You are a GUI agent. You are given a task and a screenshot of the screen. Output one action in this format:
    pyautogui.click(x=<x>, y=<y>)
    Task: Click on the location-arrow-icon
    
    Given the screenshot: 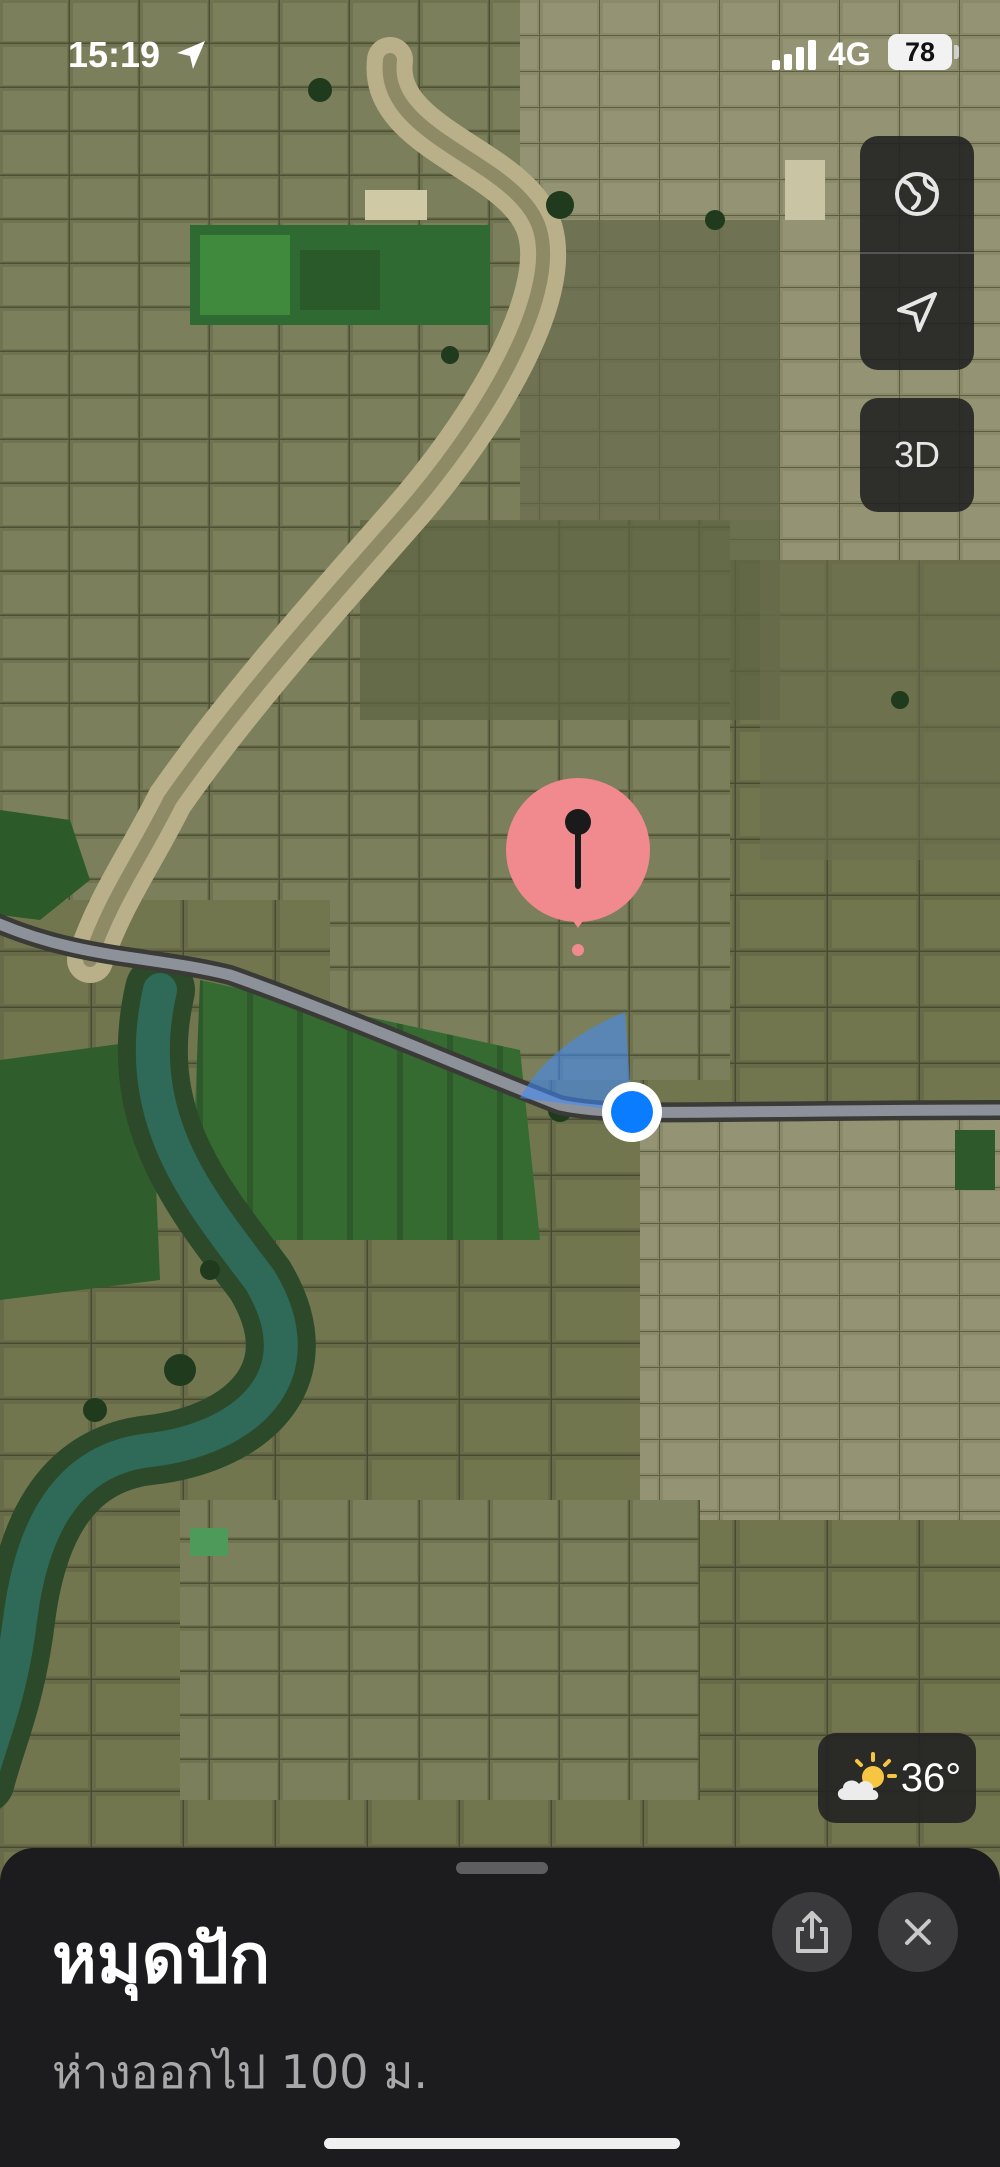 What is the action you would take?
    pyautogui.click(x=191, y=55)
    